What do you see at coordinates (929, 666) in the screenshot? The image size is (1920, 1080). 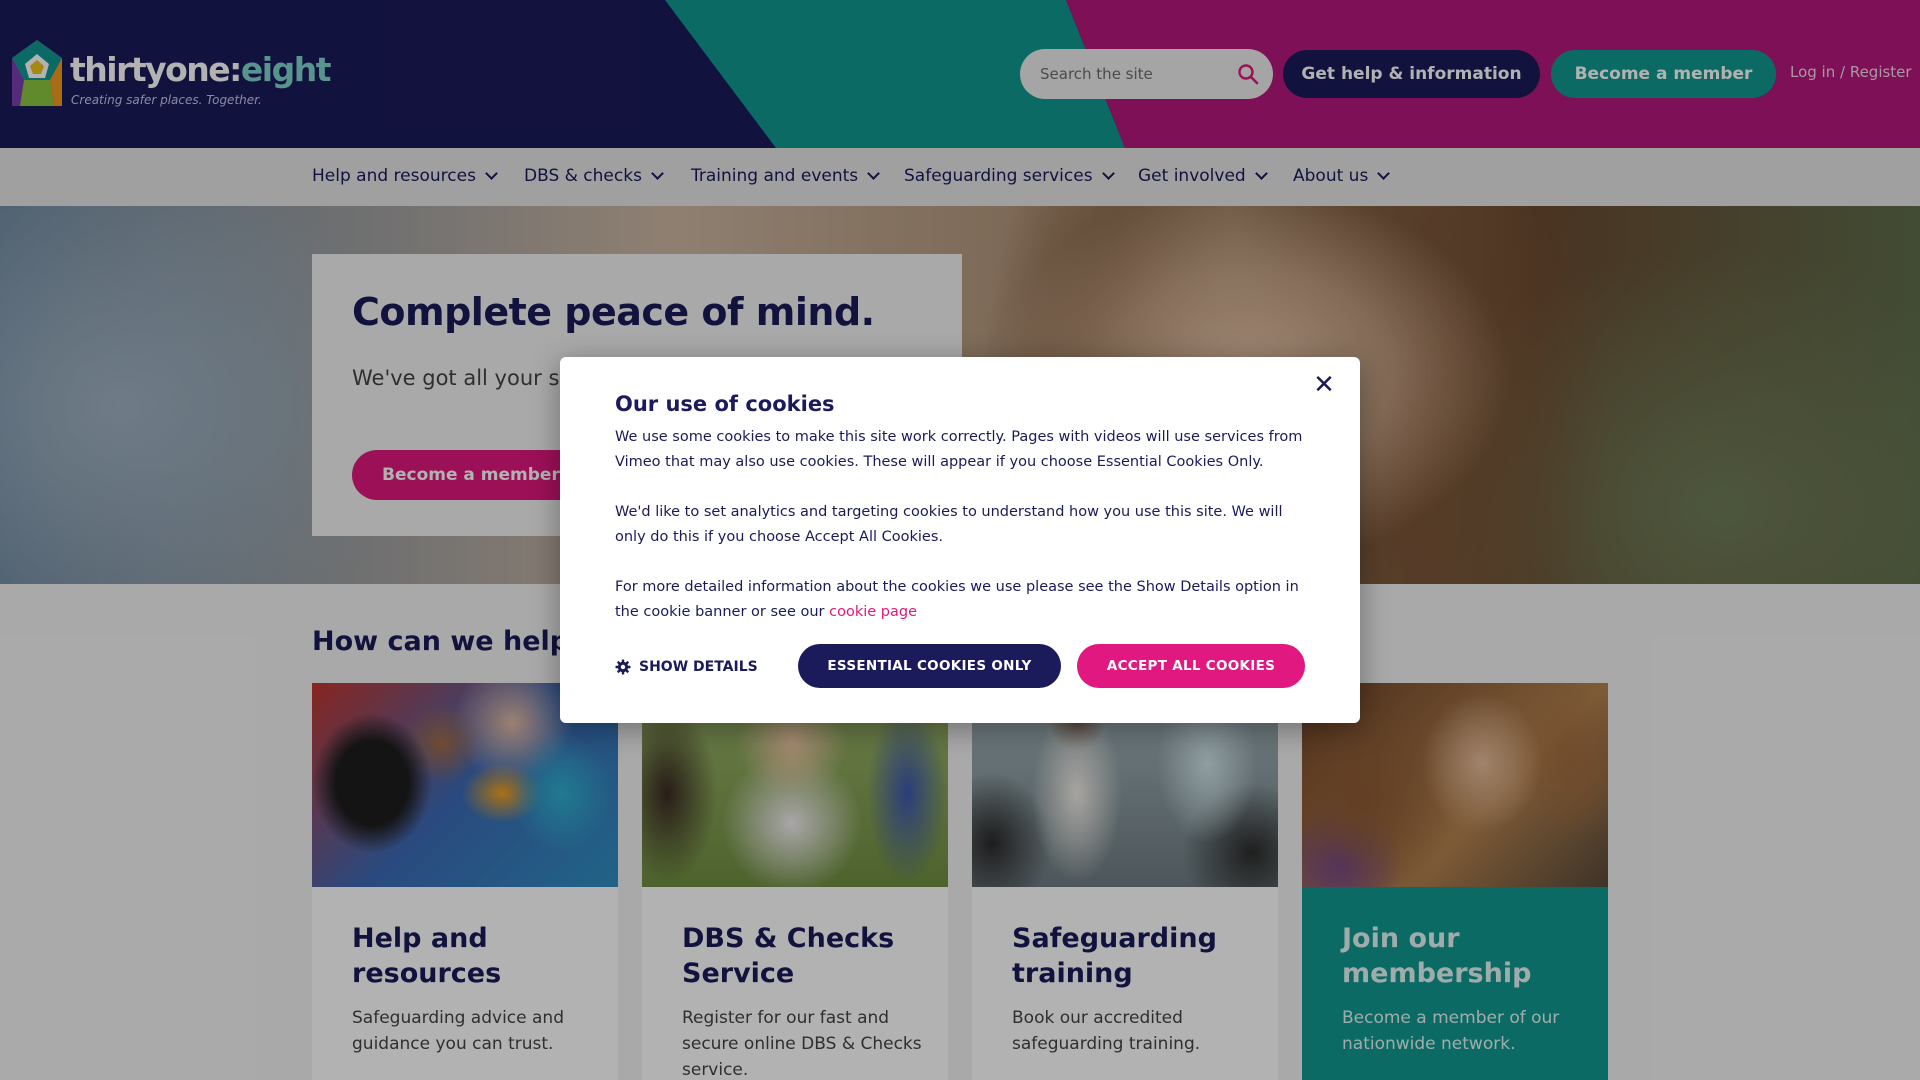 I see `essential-cookies-button: ESSENTIAL COOKIES ONLY` at bounding box center [929, 666].